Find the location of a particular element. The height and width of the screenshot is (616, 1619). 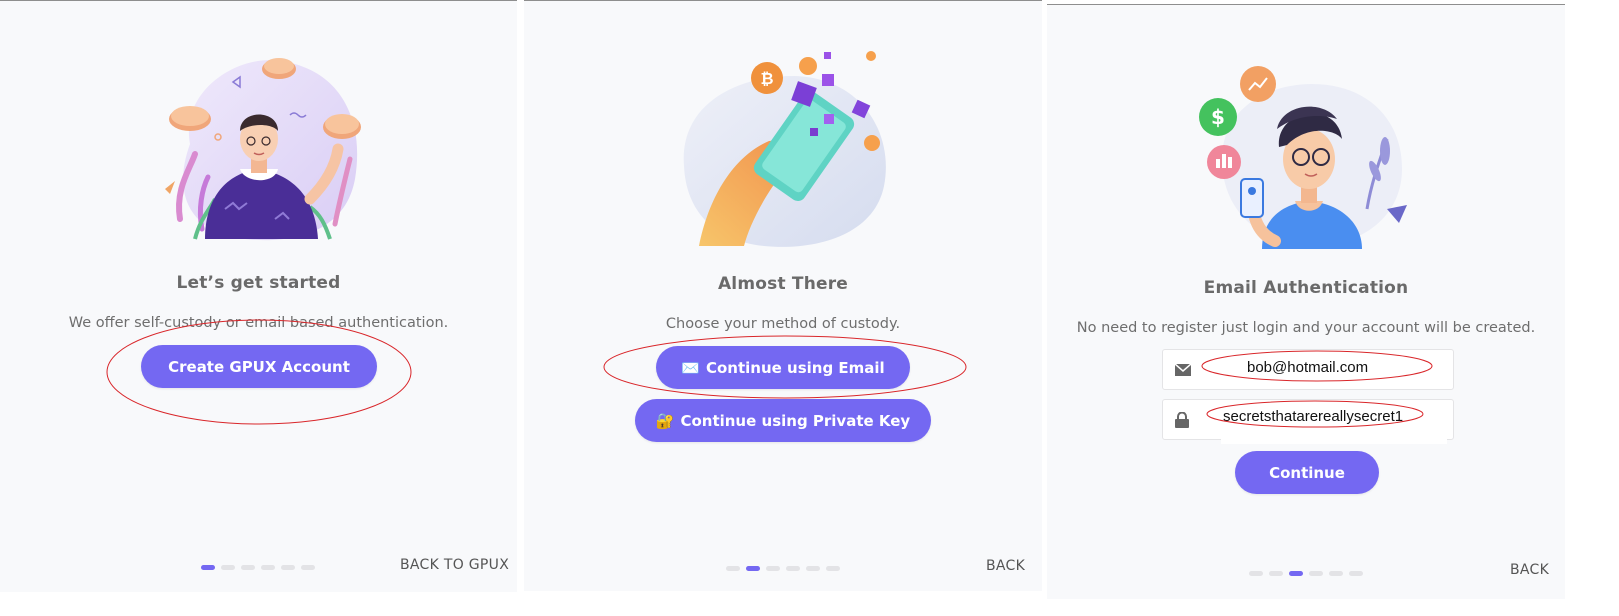

hand-holding-phone-crypto-illustration: ₿ is located at coordinates (784, 149).